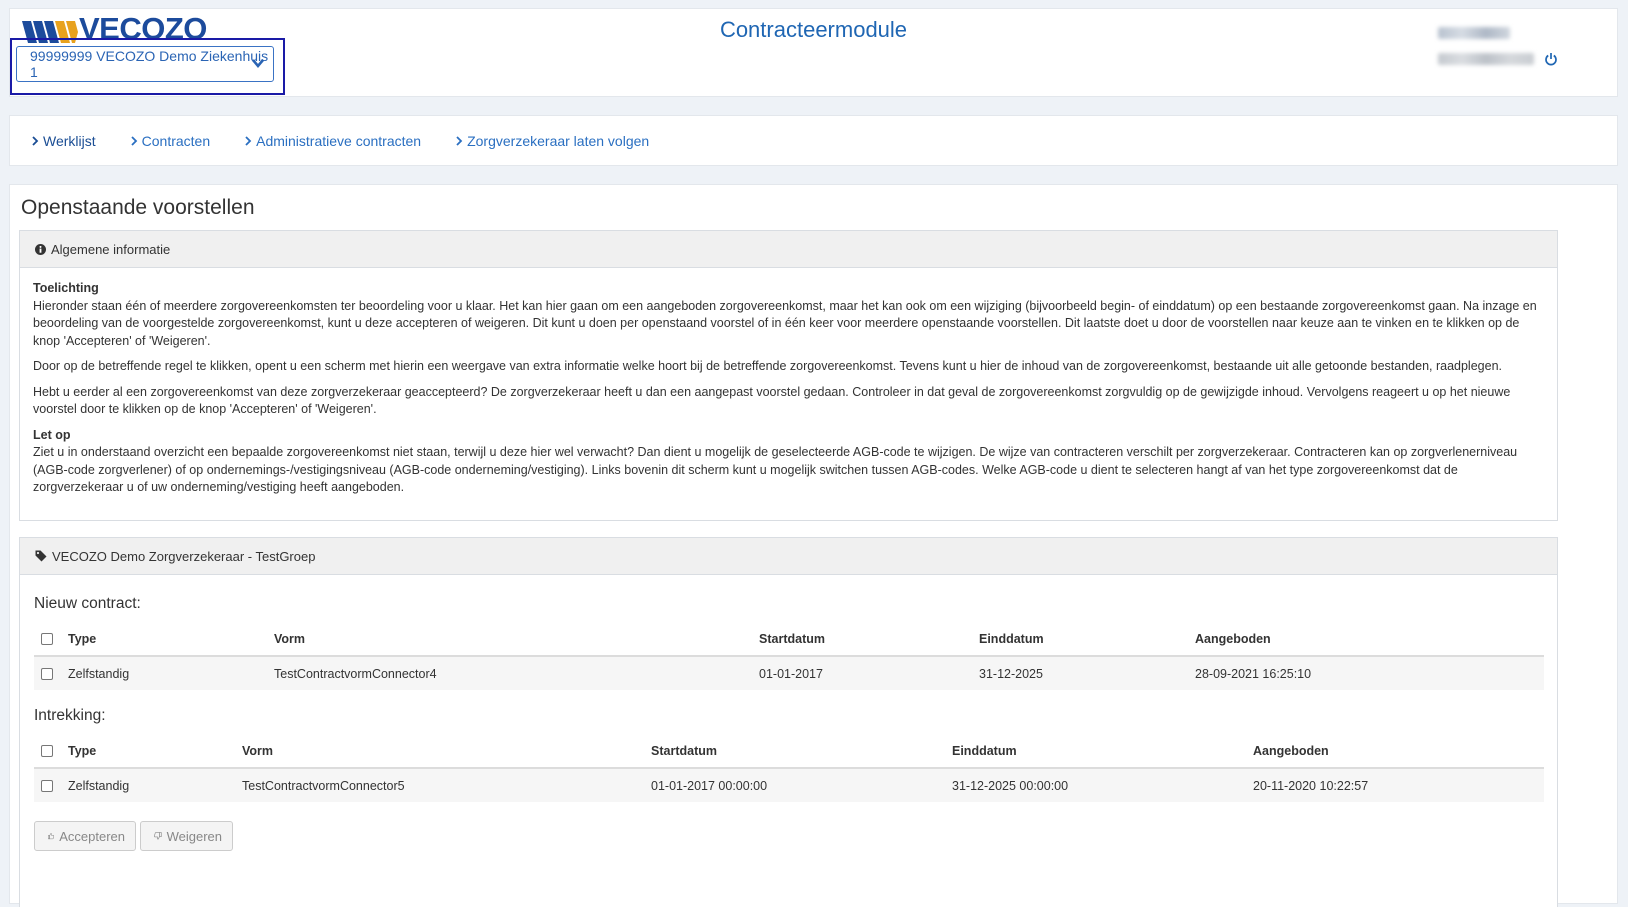 The width and height of the screenshot is (1628, 907). What do you see at coordinates (69, 140) in the screenshot?
I see `nav-label: Werklijst` at bounding box center [69, 140].